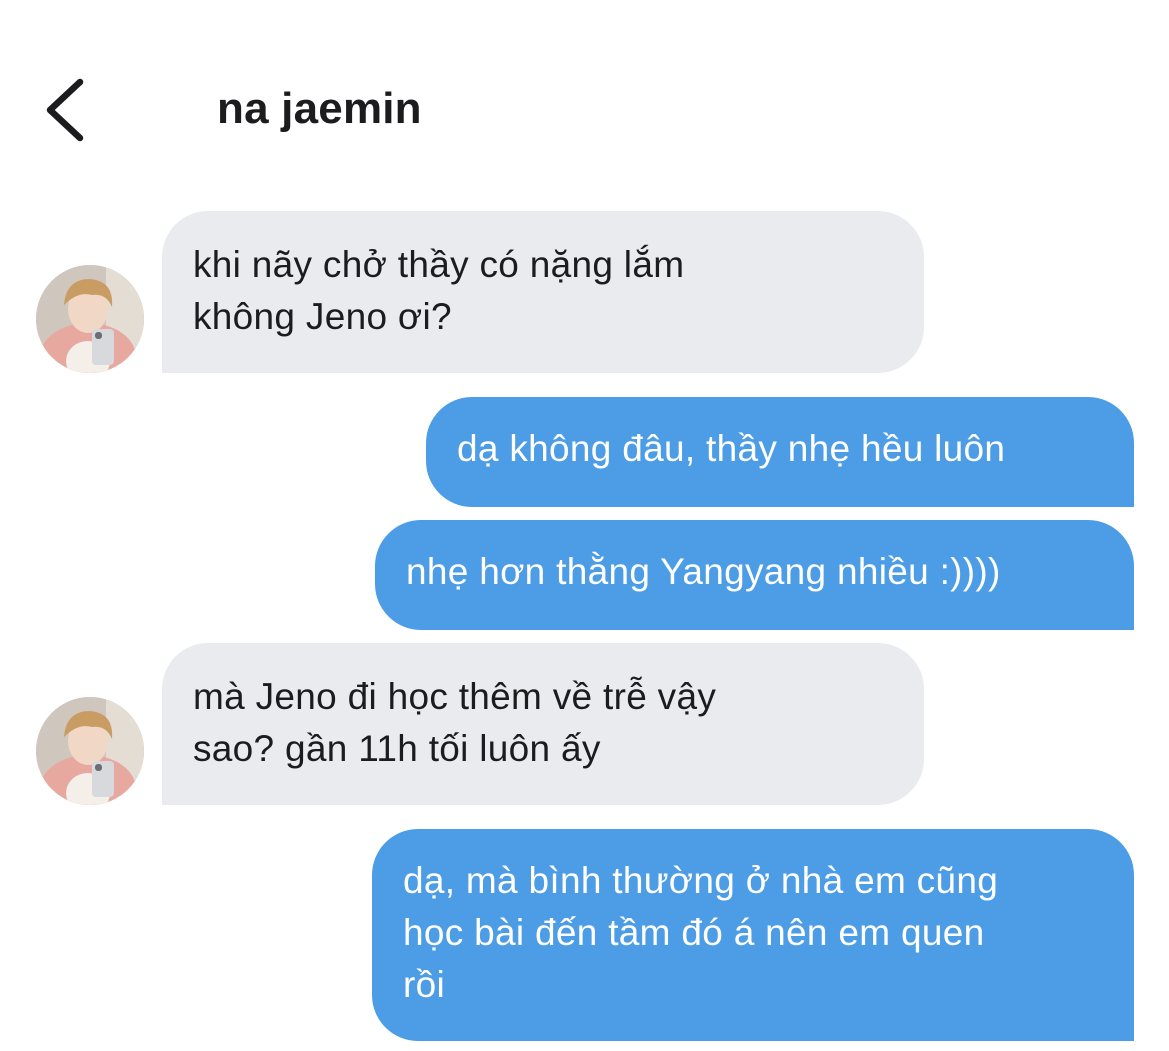 The image size is (1169, 1051). What do you see at coordinates (754, 575) in the screenshot?
I see `message-bubble-outgoing: nhẹ hơn thằng Yangyang nhiều :))))` at bounding box center [754, 575].